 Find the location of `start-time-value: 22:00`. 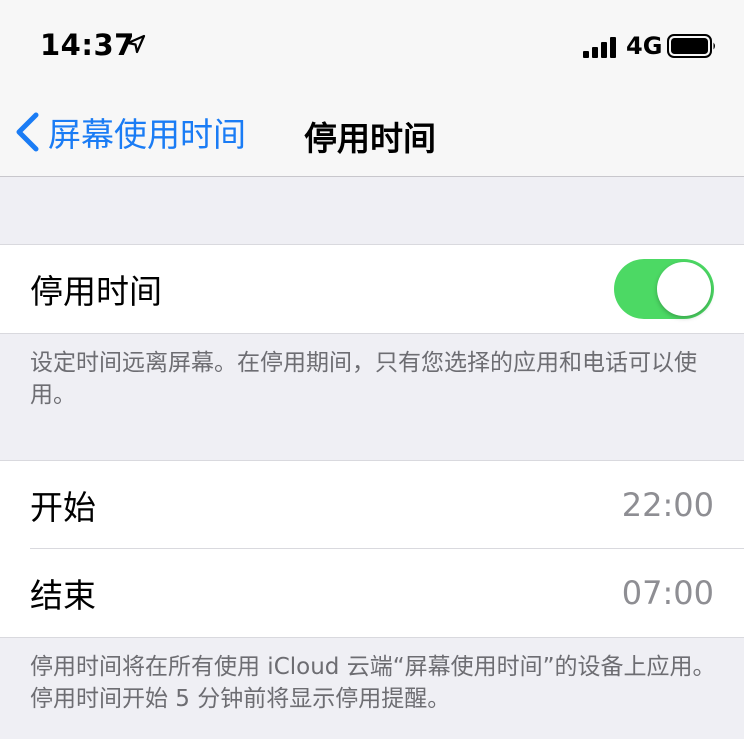

start-time-value: 22:00 is located at coordinates (667, 505).